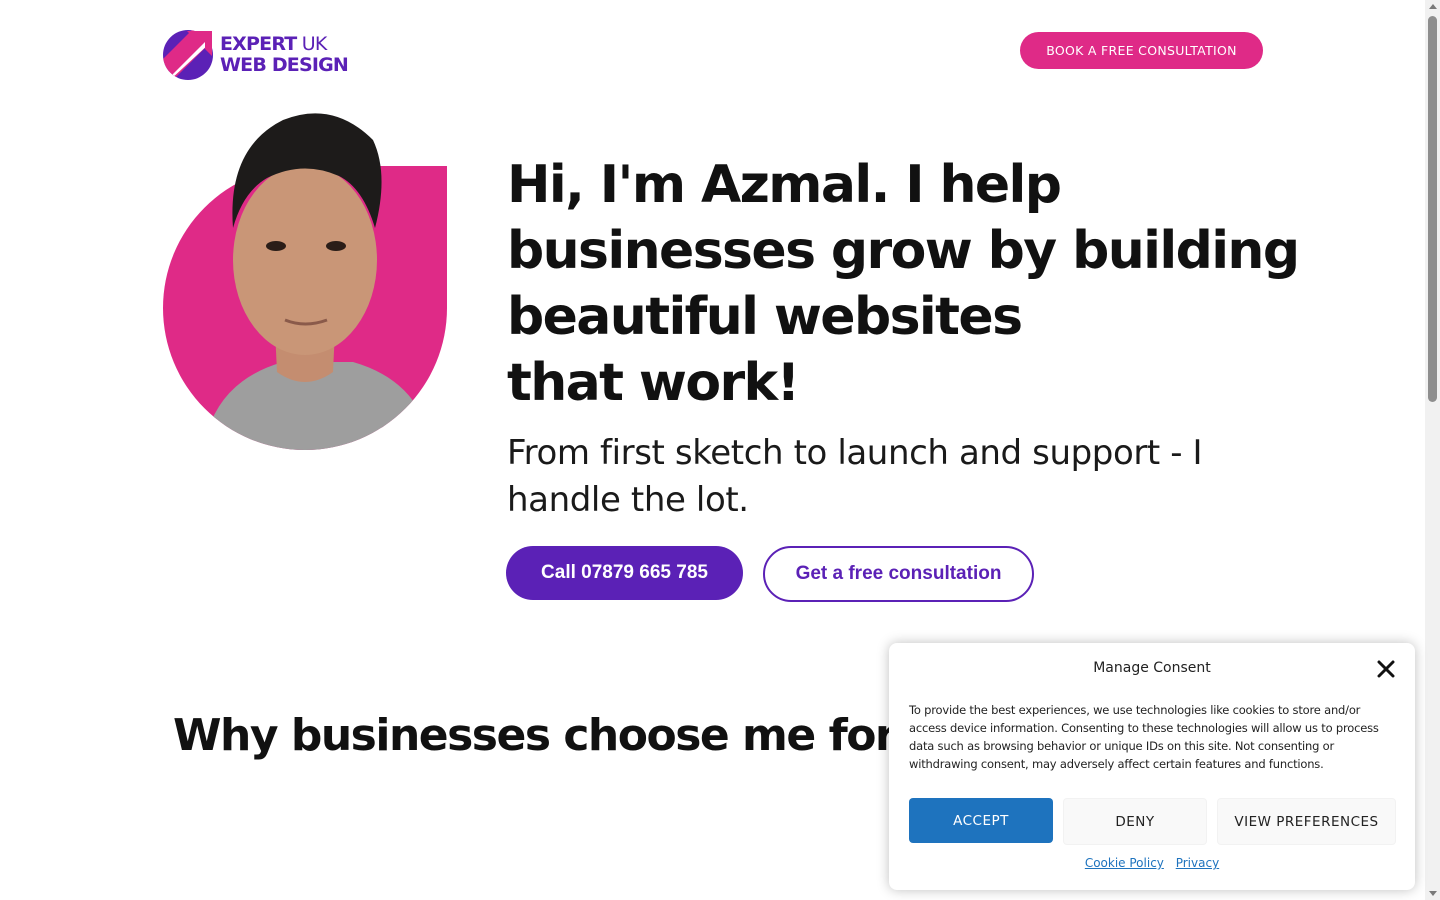 The image size is (1440, 900). Describe the element at coordinates (1433, 893) in the screenshot. I see `scroll-down-arrow-icon` at that location.